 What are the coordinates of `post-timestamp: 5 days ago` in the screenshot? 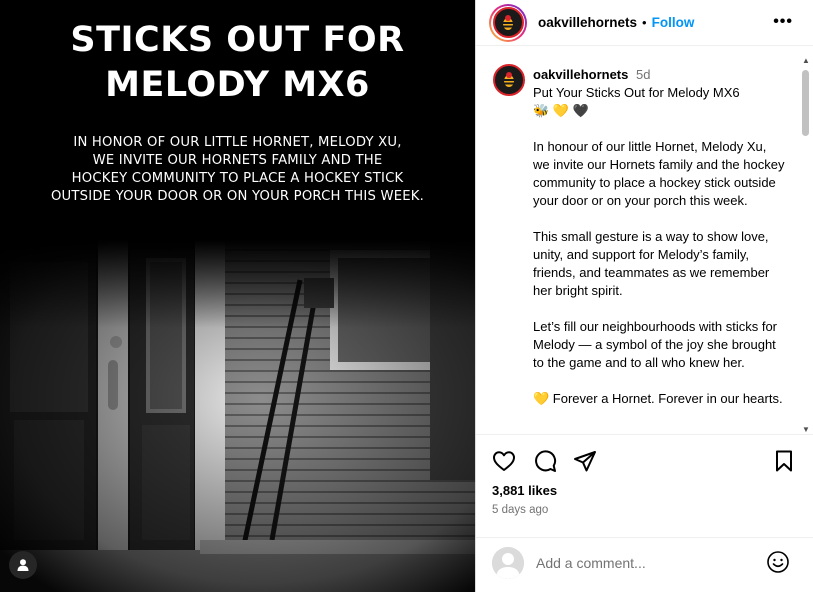 It's located at (520, 510).